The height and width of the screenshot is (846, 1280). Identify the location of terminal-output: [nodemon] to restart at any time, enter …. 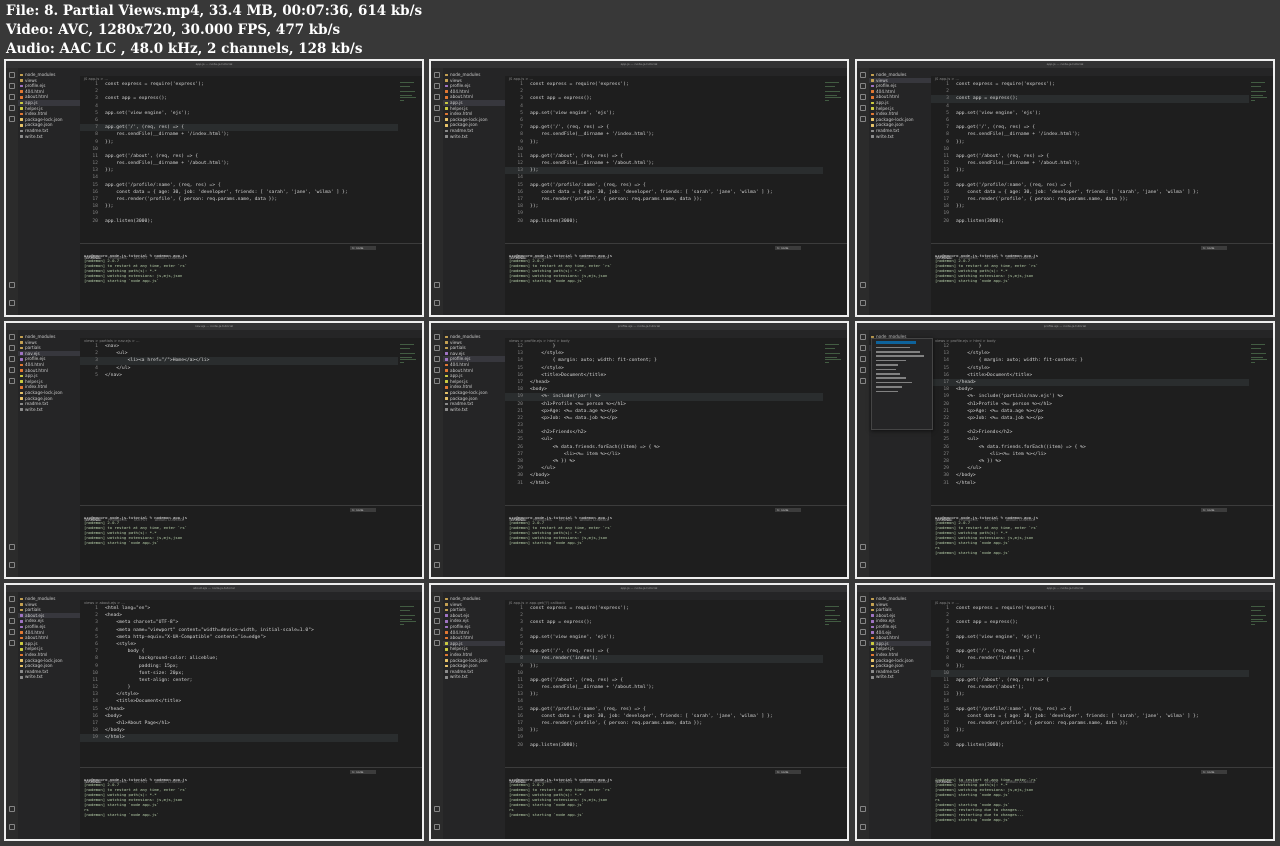
(1102, 799).